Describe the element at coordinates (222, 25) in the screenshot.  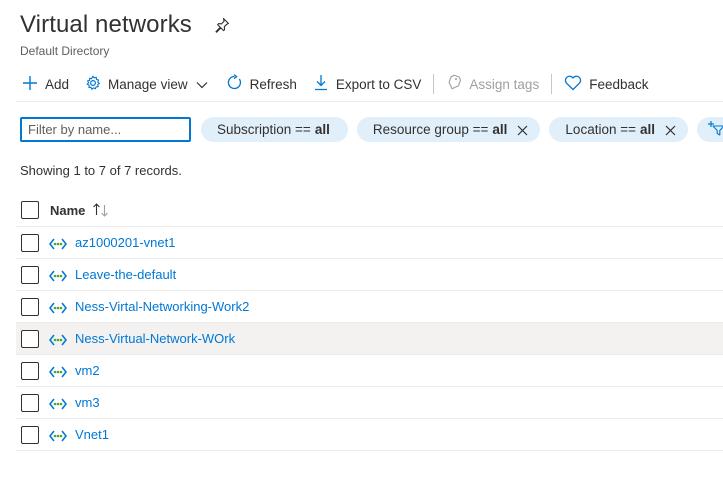
I see `pin-icon` at that location.